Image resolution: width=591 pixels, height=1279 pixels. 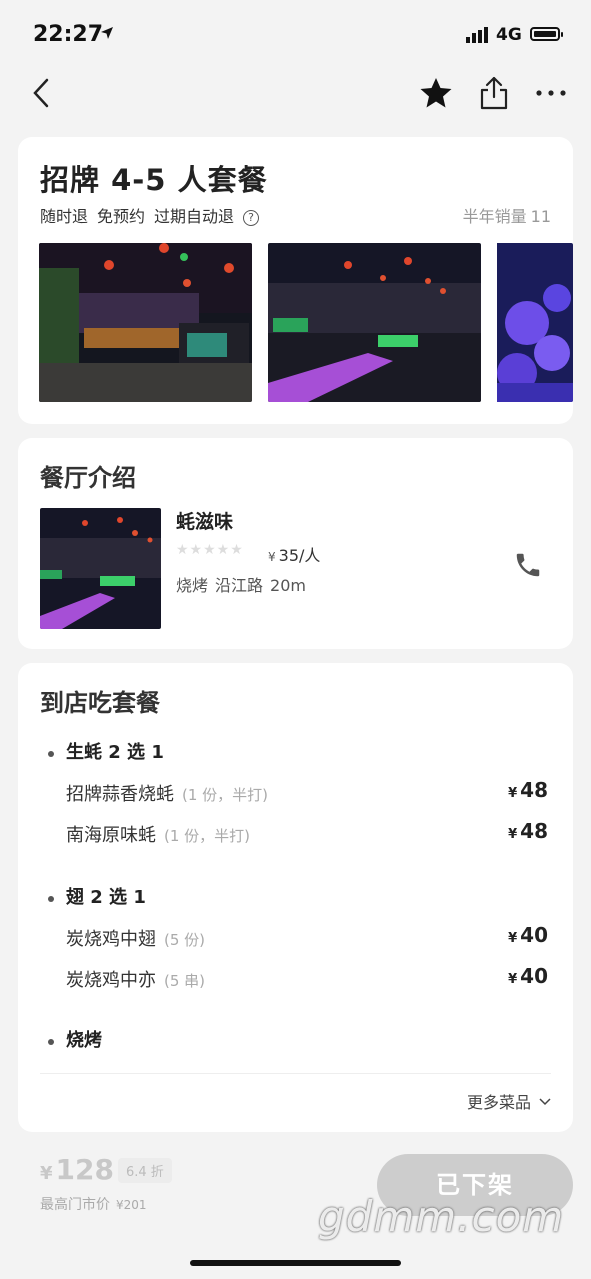 I want to click on phone-icon, so click(x=528, y=565).